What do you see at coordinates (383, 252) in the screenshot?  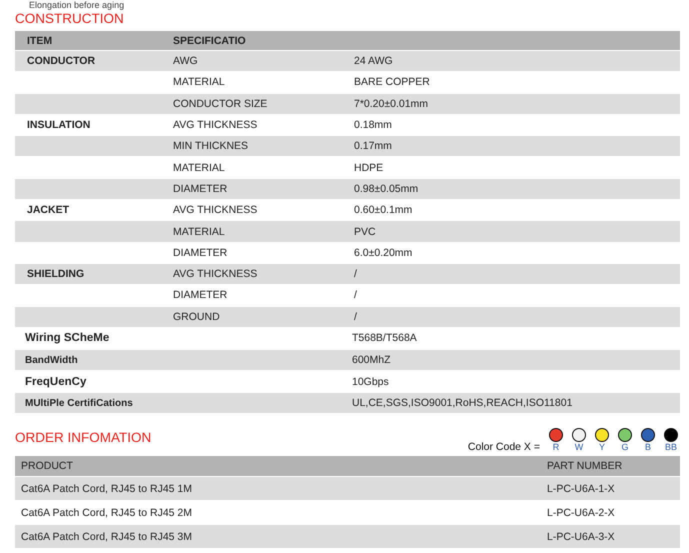 I see `table-cell: 6.0±0.20mm` at bounding box center [383, 252].